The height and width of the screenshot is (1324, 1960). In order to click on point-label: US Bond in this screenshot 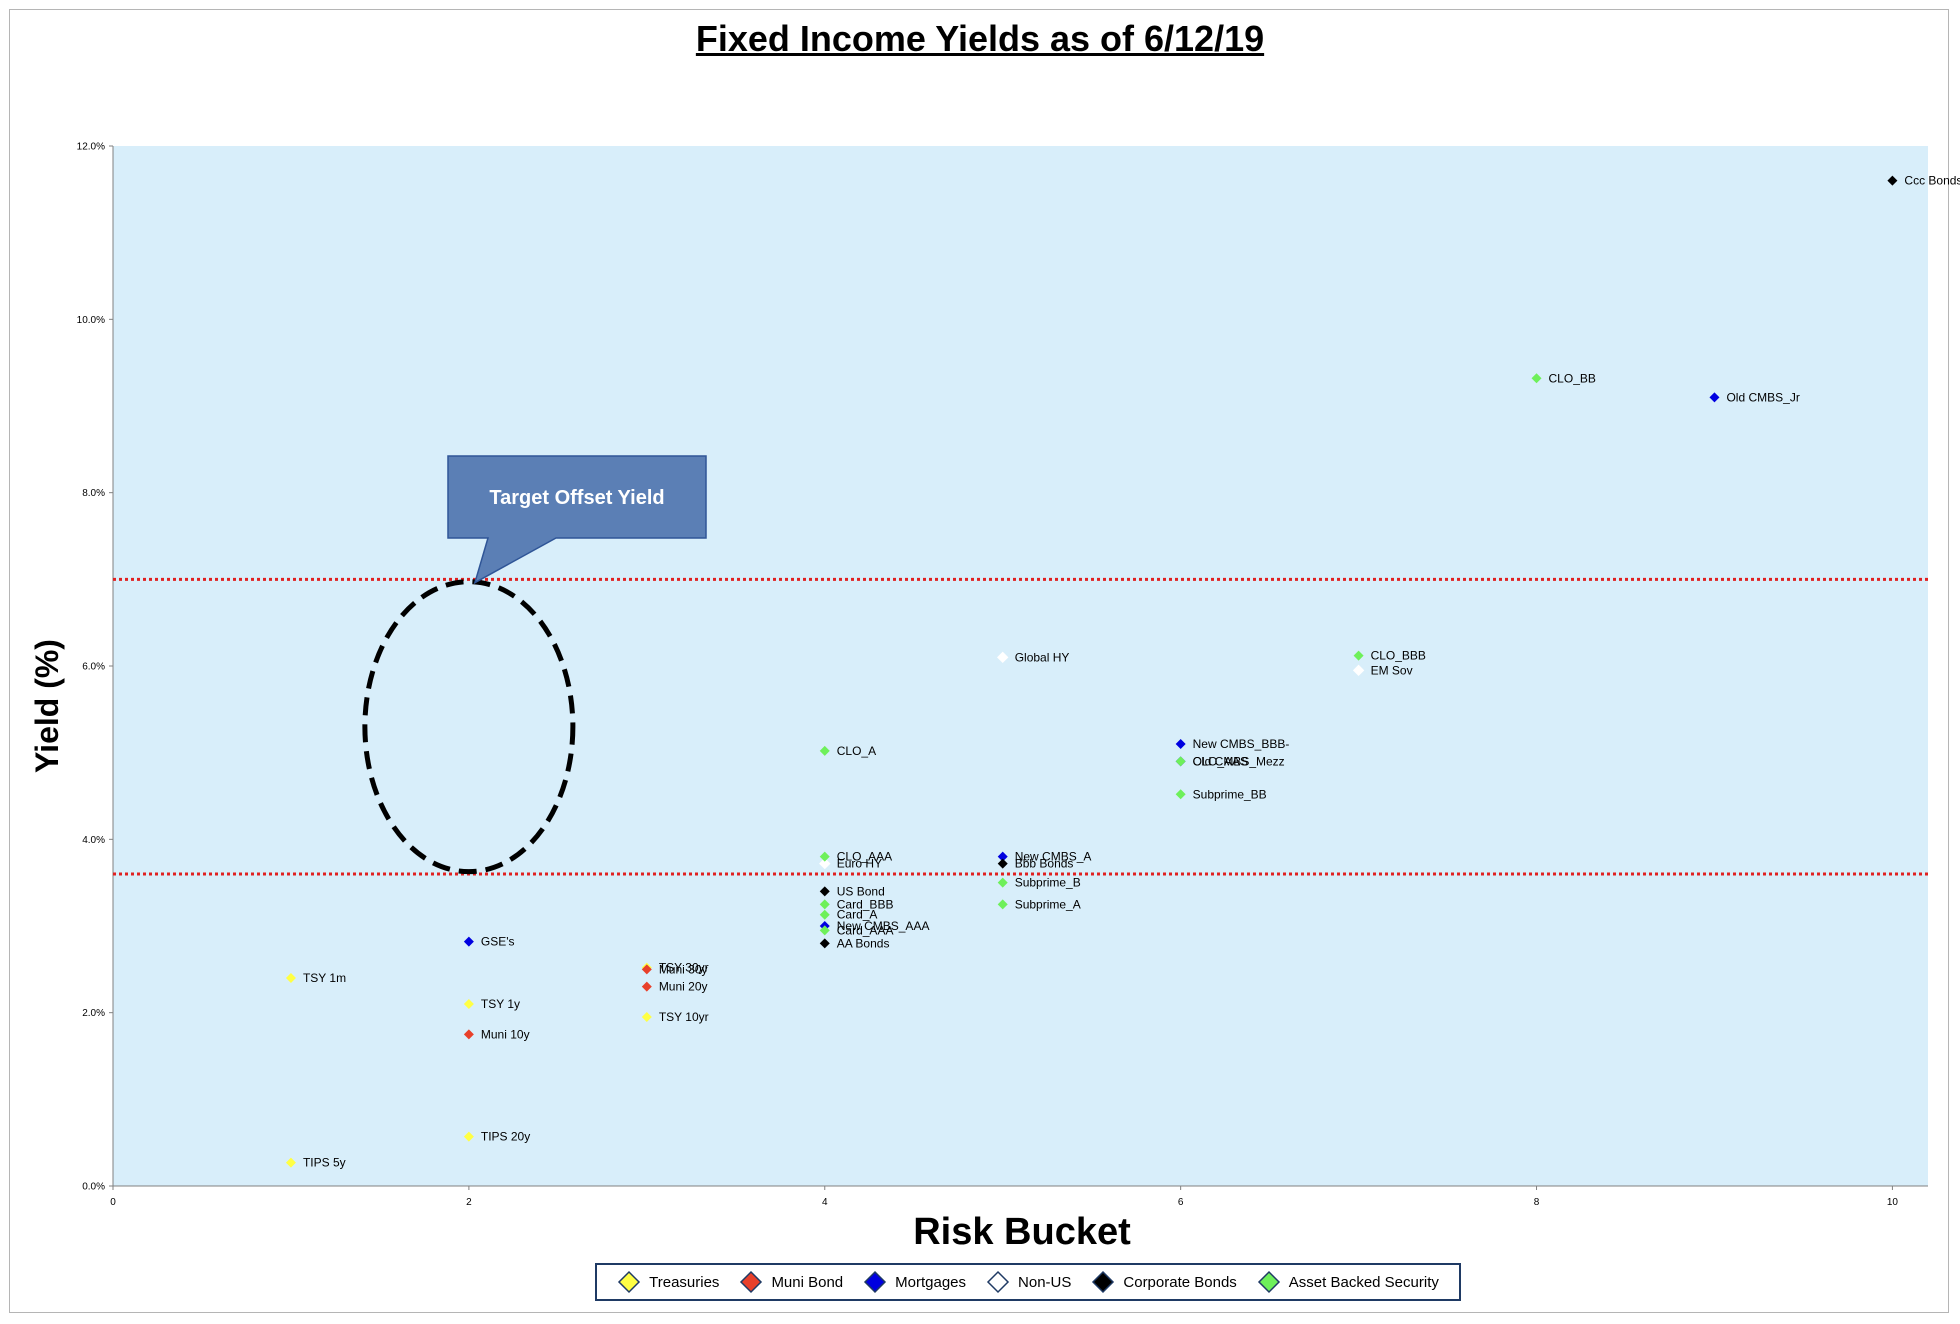, I will do `click(861, 891)`.